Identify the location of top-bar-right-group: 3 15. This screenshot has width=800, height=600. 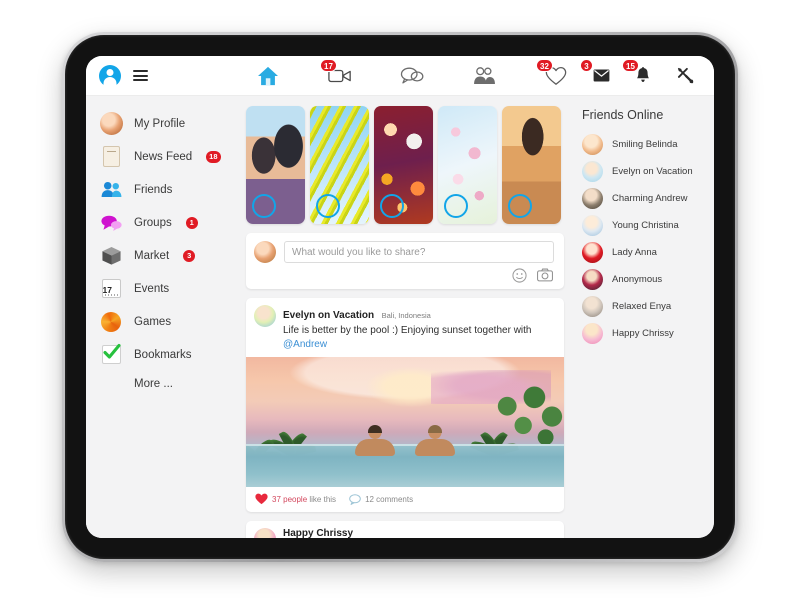
(647, 73).